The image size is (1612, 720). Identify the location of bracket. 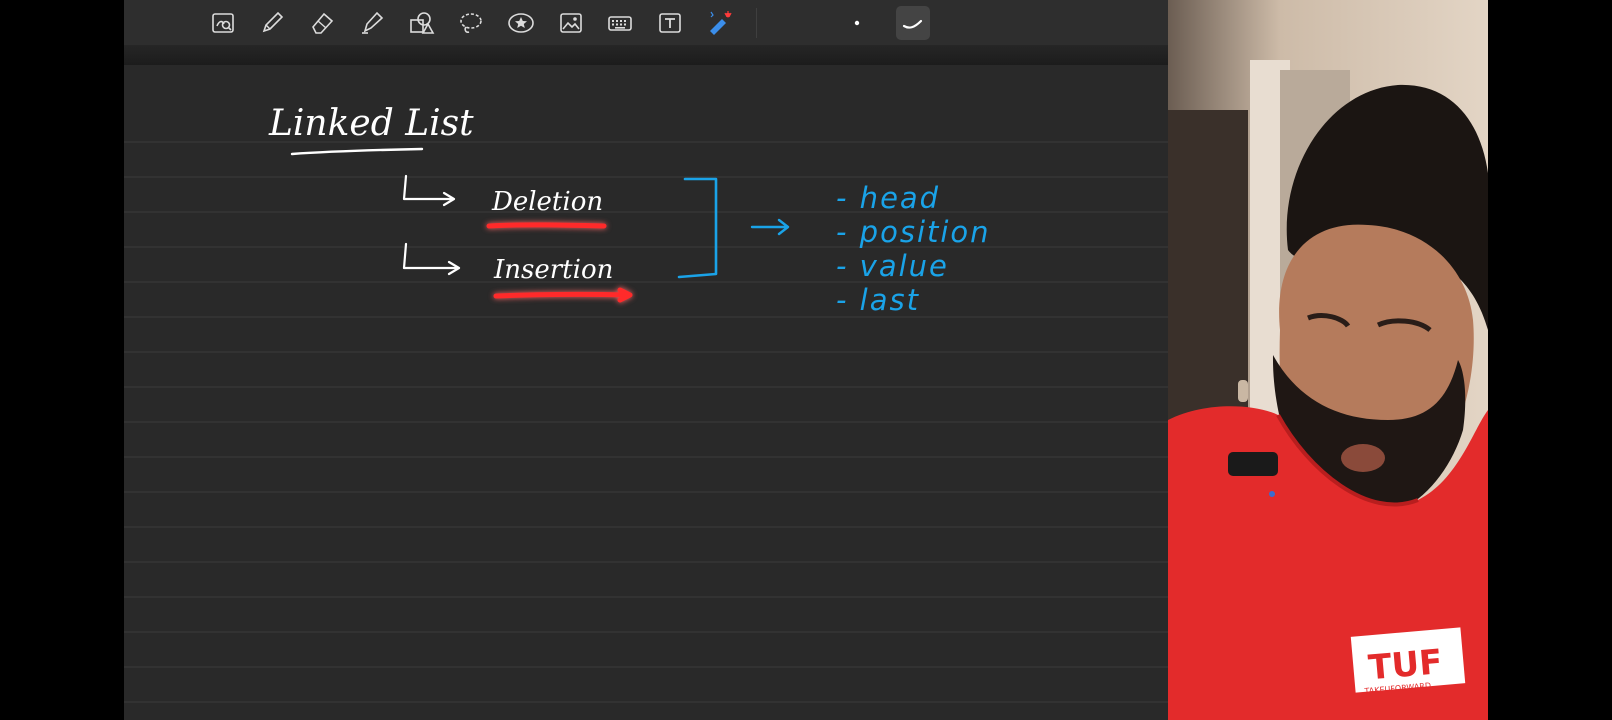
(697, 228).